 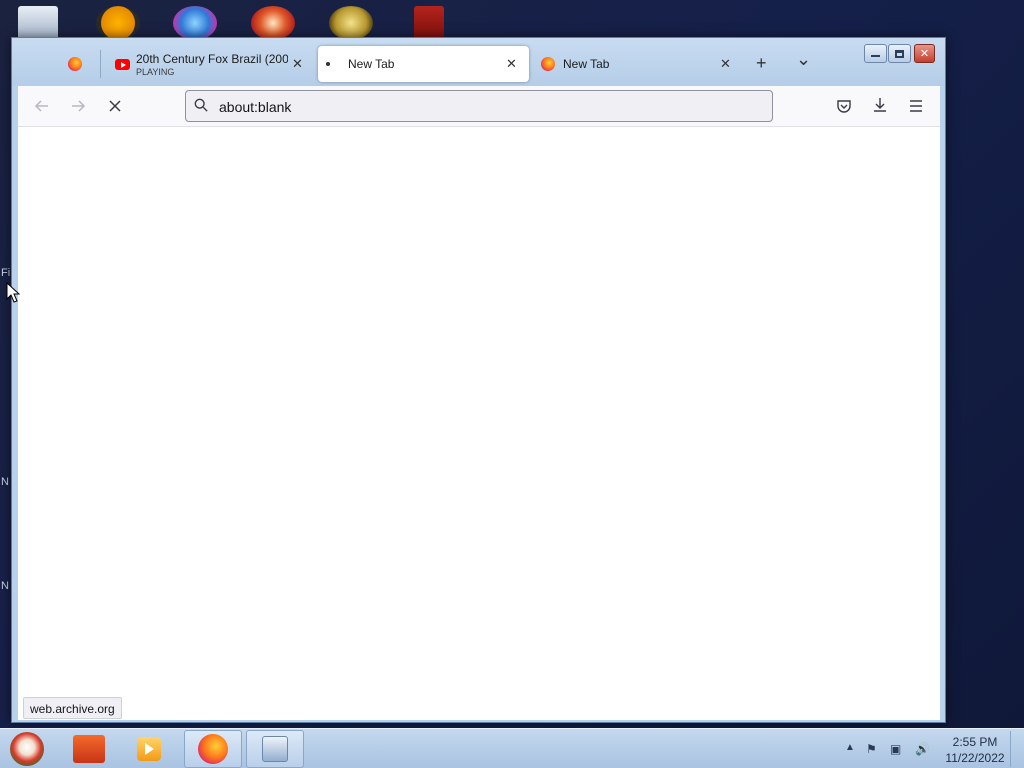 What do you see at coordinates (975, 758) in the screenshot?
I see `clock-date: 11/22/2022` at bounding box center [975, 758].